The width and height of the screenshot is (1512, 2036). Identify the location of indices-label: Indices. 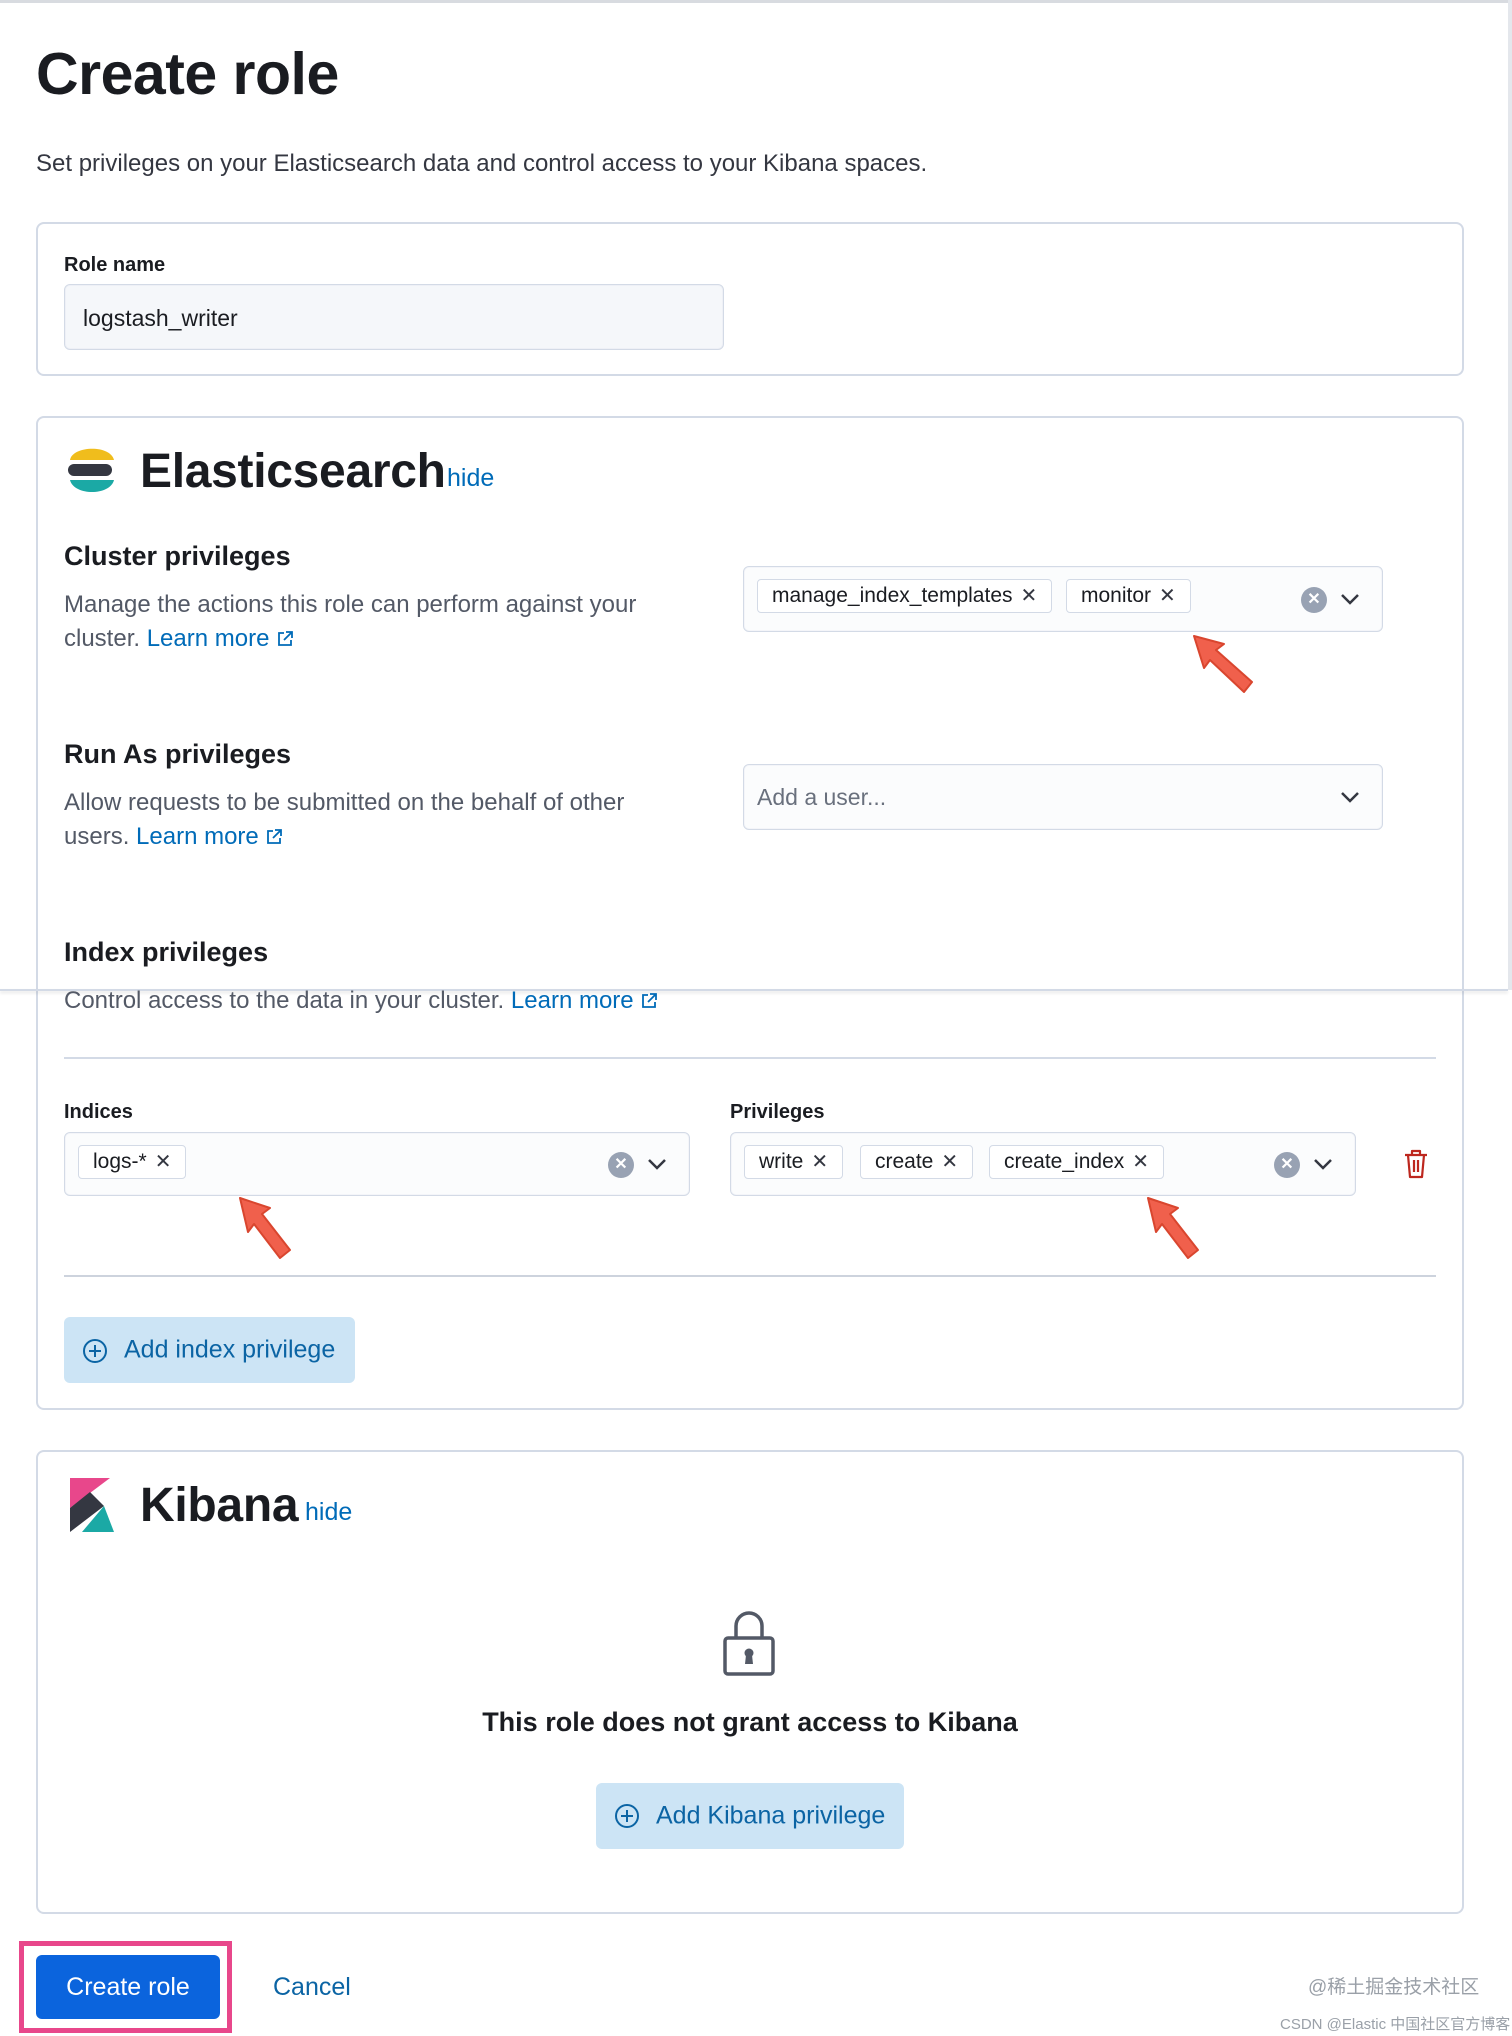
(98, 1112).